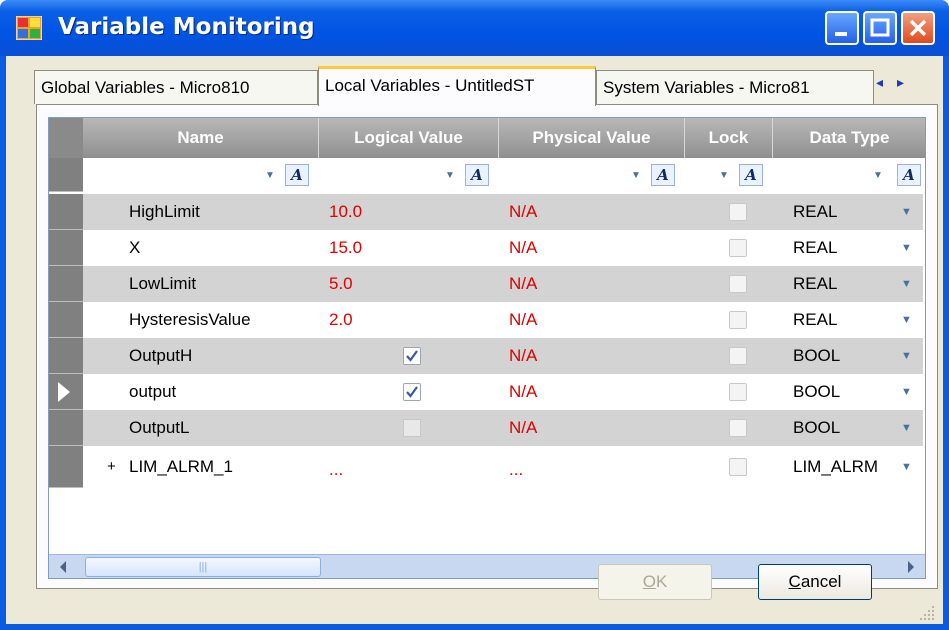  What do you see at coordinates (160, 356) in the screenshot?
I see `variable-name: OutputH` at bounding box center [160, 356].